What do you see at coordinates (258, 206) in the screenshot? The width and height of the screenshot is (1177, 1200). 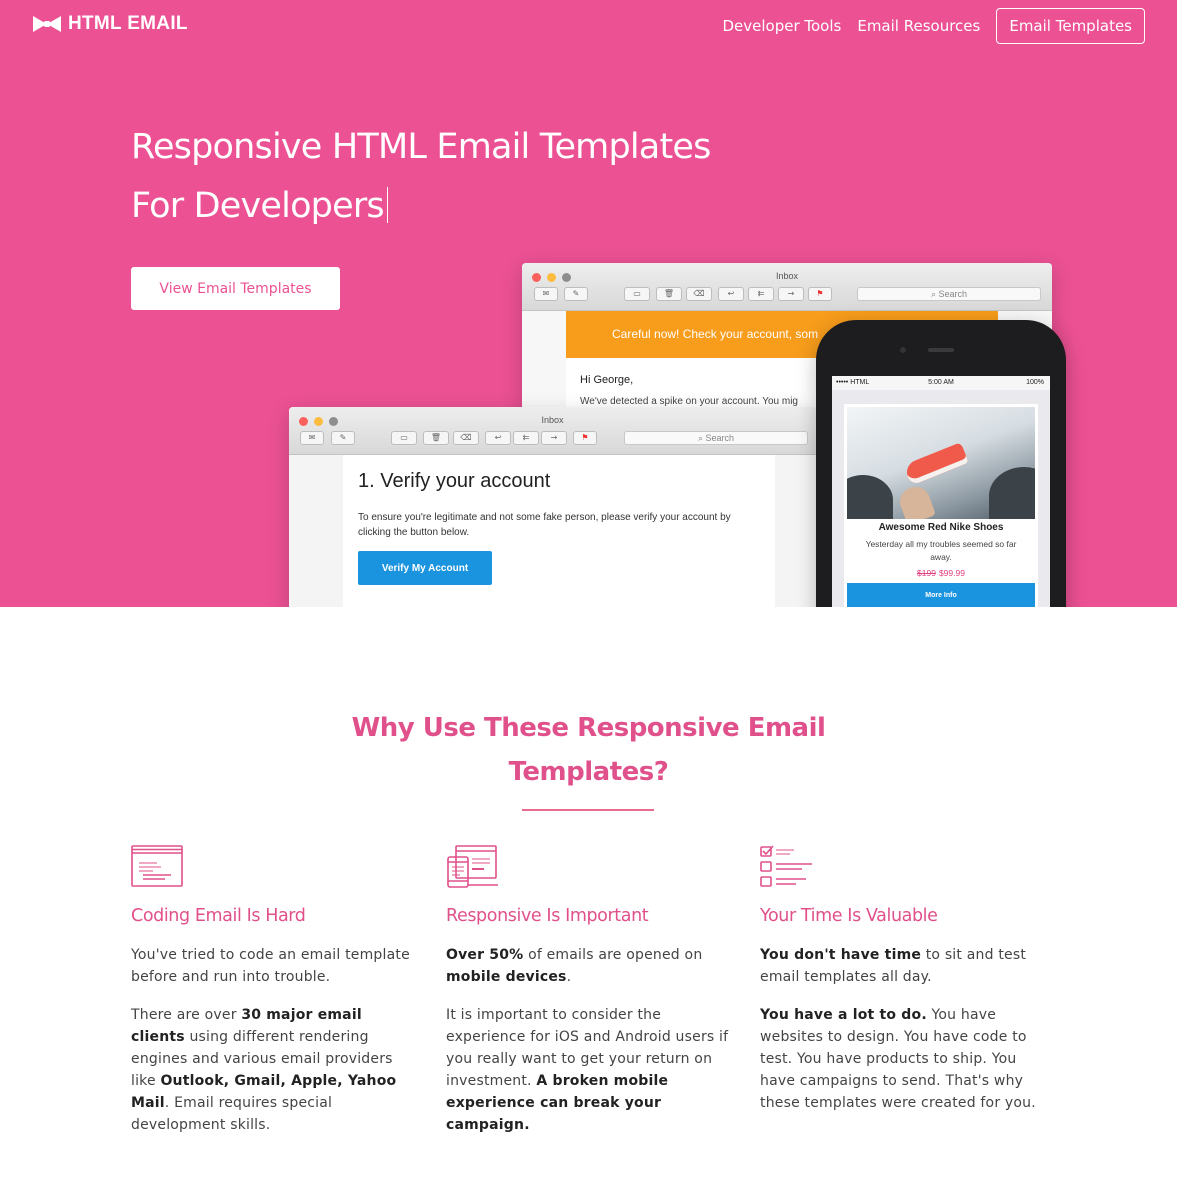 I see `hero-title-line-2: For Developers` at bounding box center [258, 206].